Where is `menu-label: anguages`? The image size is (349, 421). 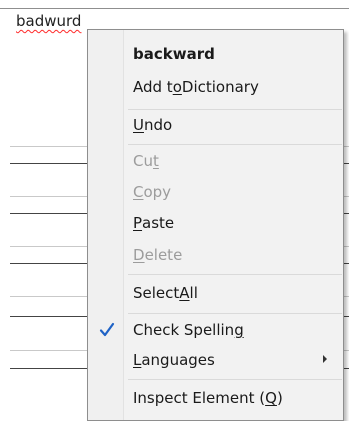 menu-label: anguages is located at coordinates (178, 360).